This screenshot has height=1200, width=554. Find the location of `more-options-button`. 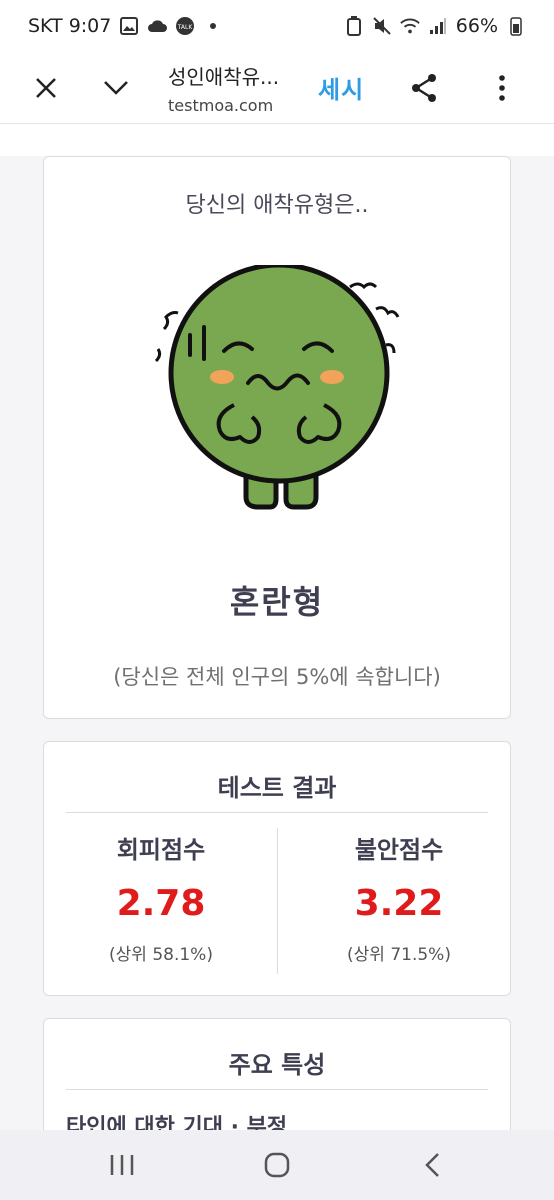

more-options-button is located at coordinates (502, 88).